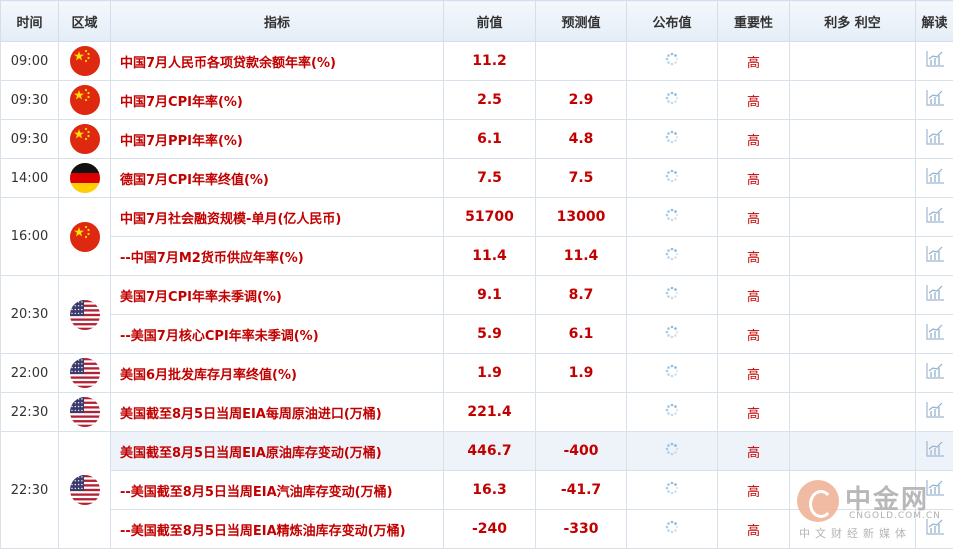 This screenshot has width=953, height=549. I want to click on indicator-link: --美国截至8月5日当周EIA精炼油库存变动(万桶), so click(277, 529).